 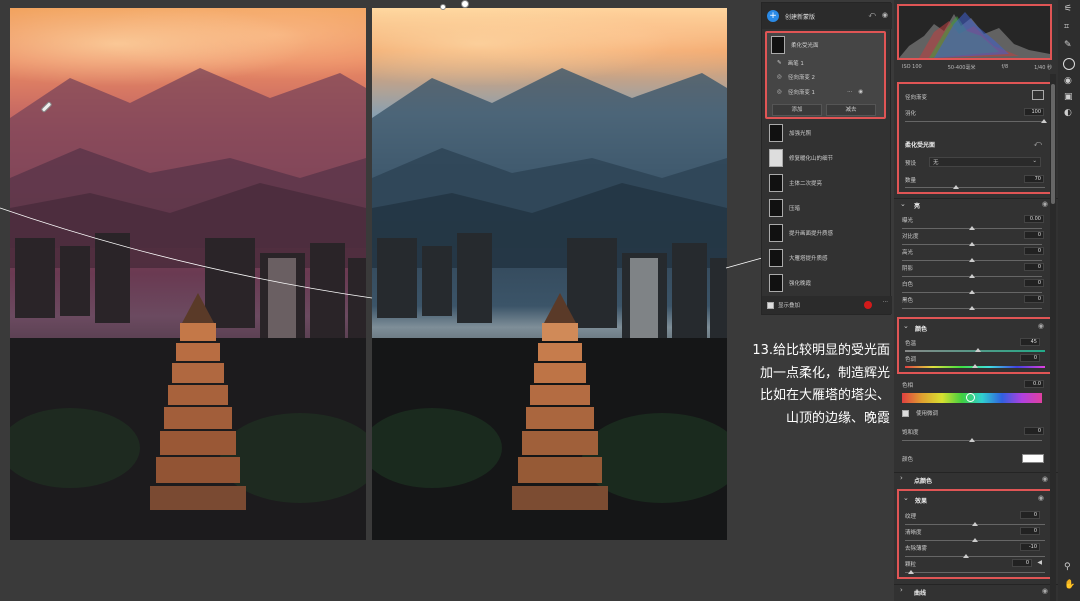 What do you see at coordinates (975, 572) in the screenshot?
I see `grain-slider` at bounding box center [975, 572].